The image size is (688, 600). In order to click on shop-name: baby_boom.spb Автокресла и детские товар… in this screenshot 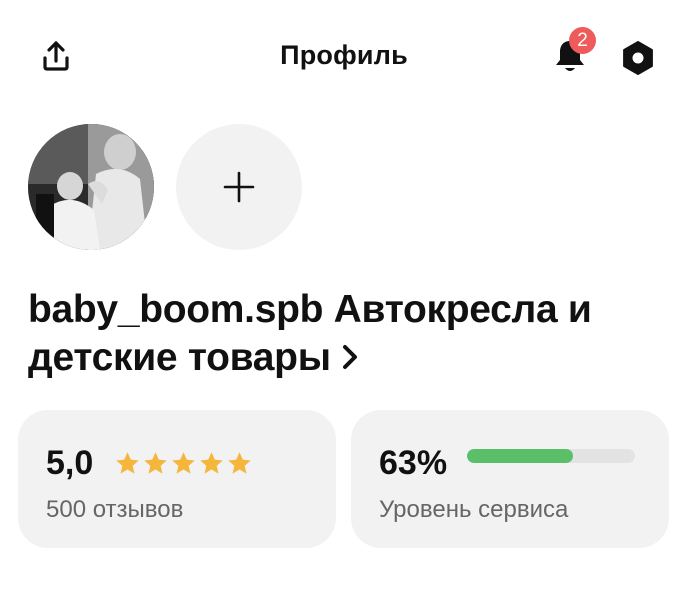, I will do `click(310, 333)`.